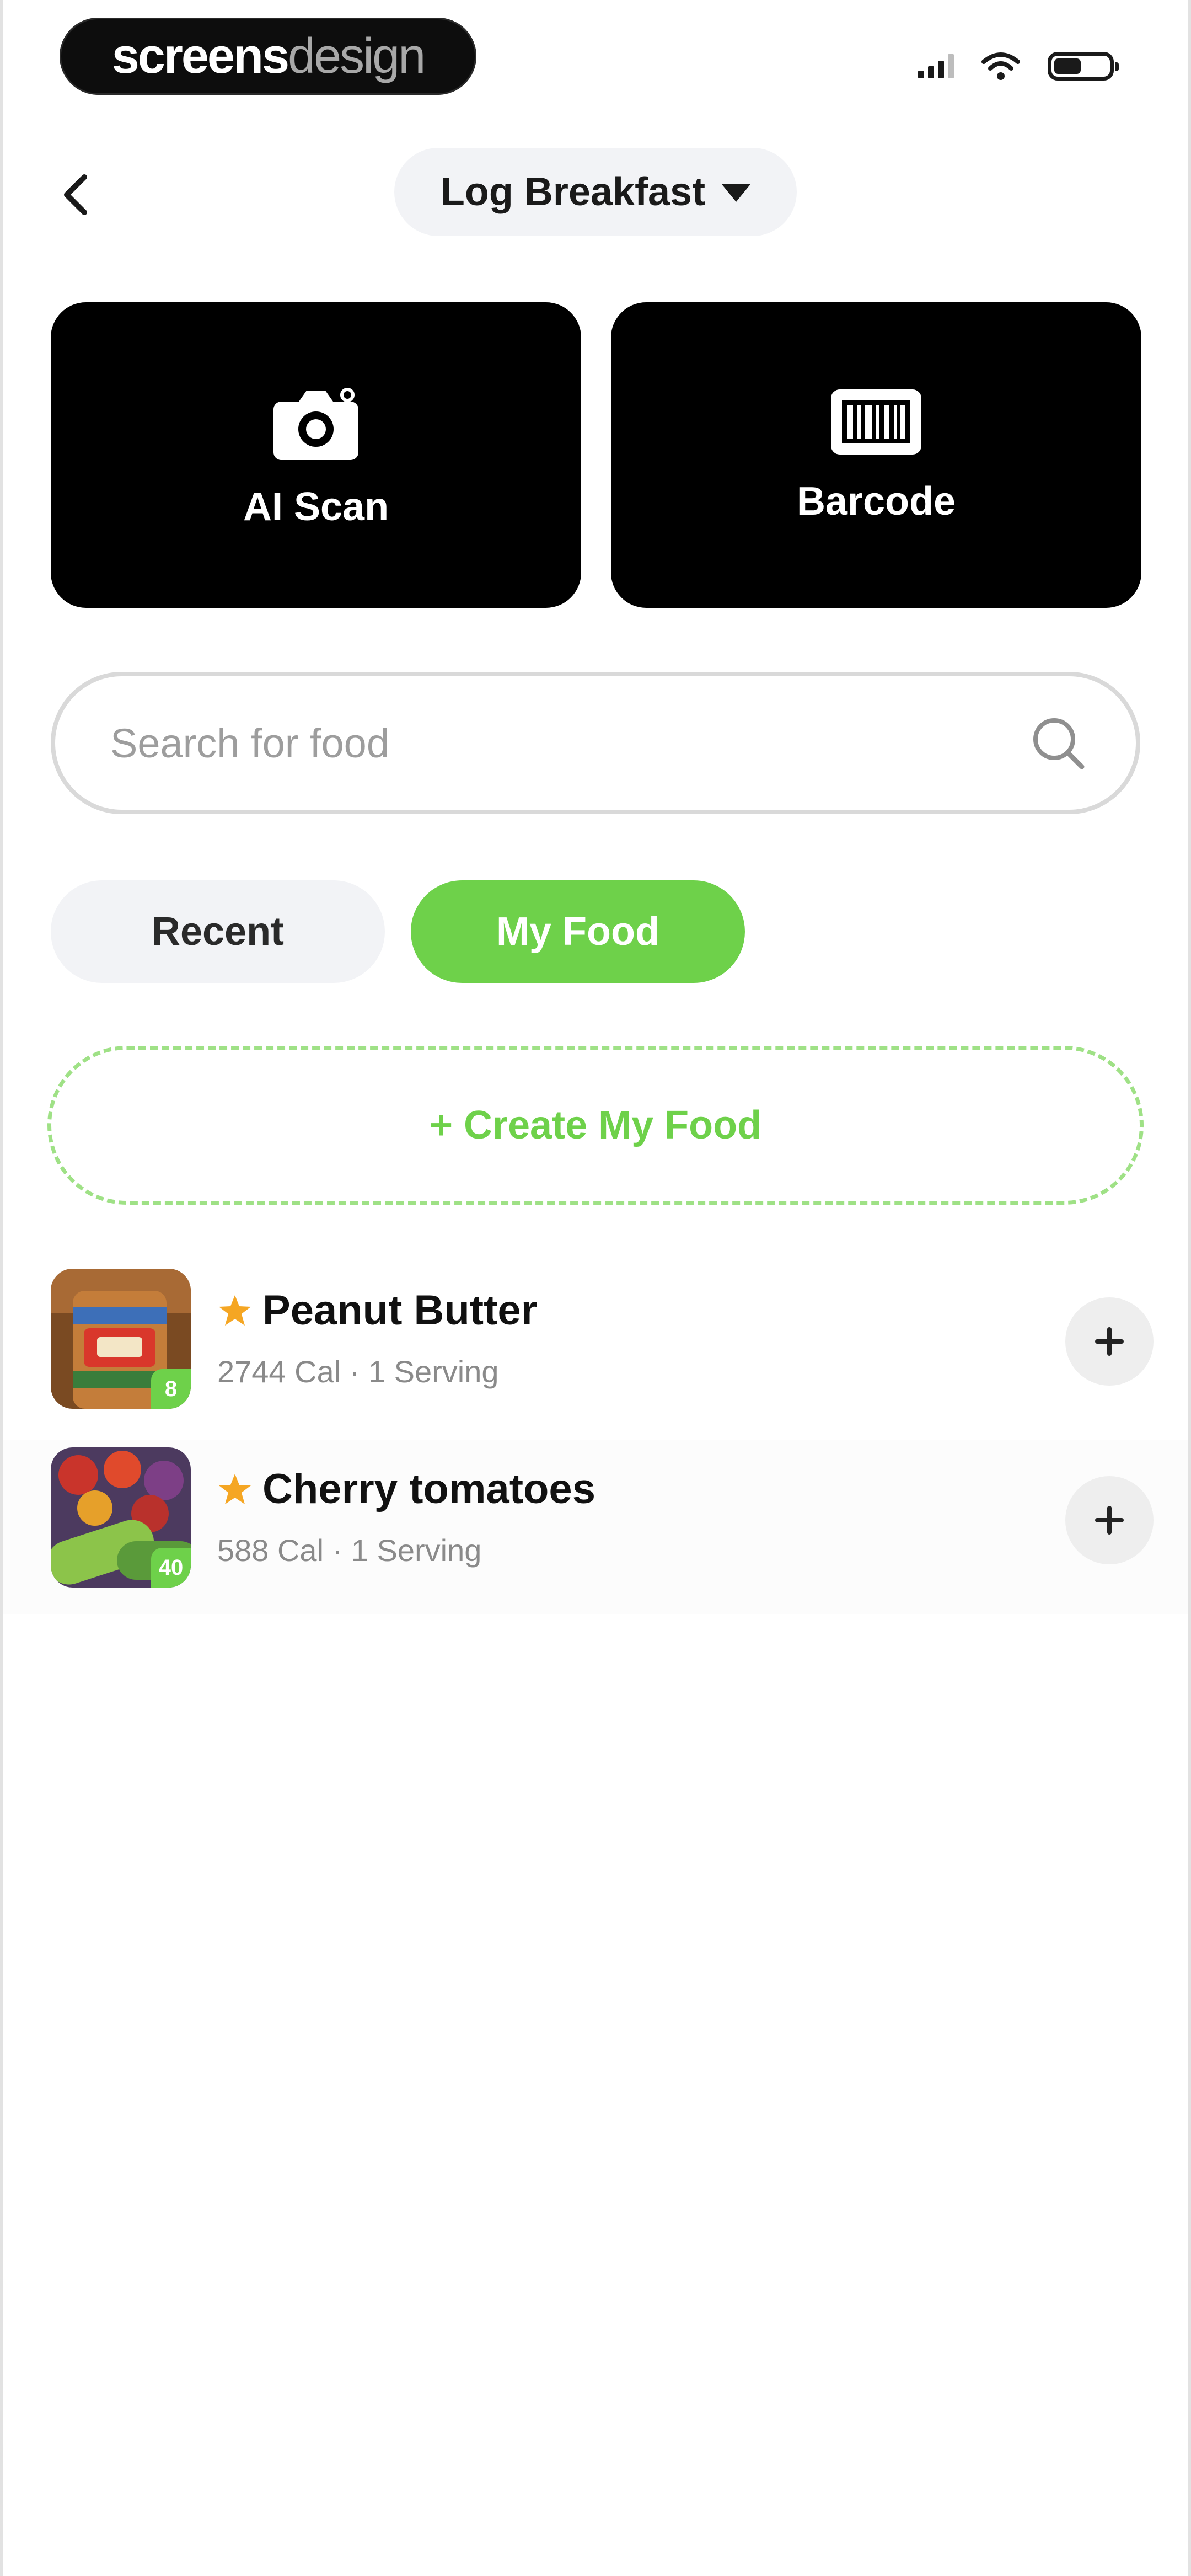  I want to click on status-icons, so click(1019, 66).